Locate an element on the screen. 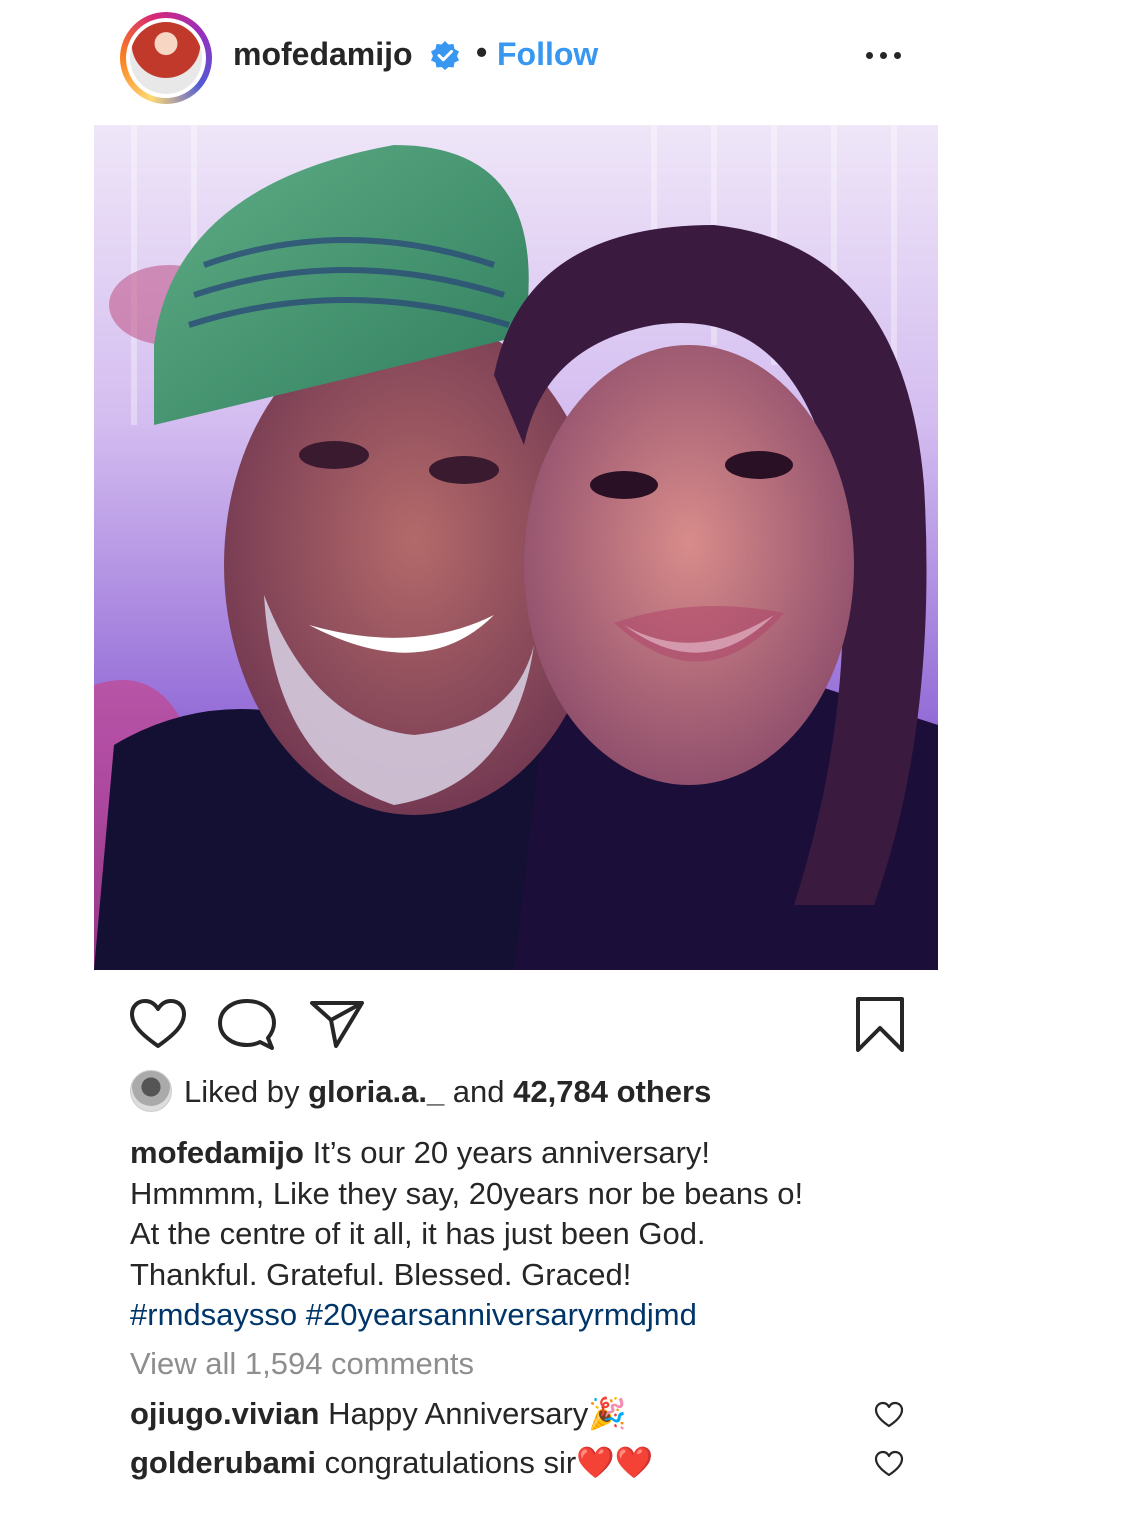  comment-text: congratulations sir❤️❤️ is located at coordinates (485, 1462).